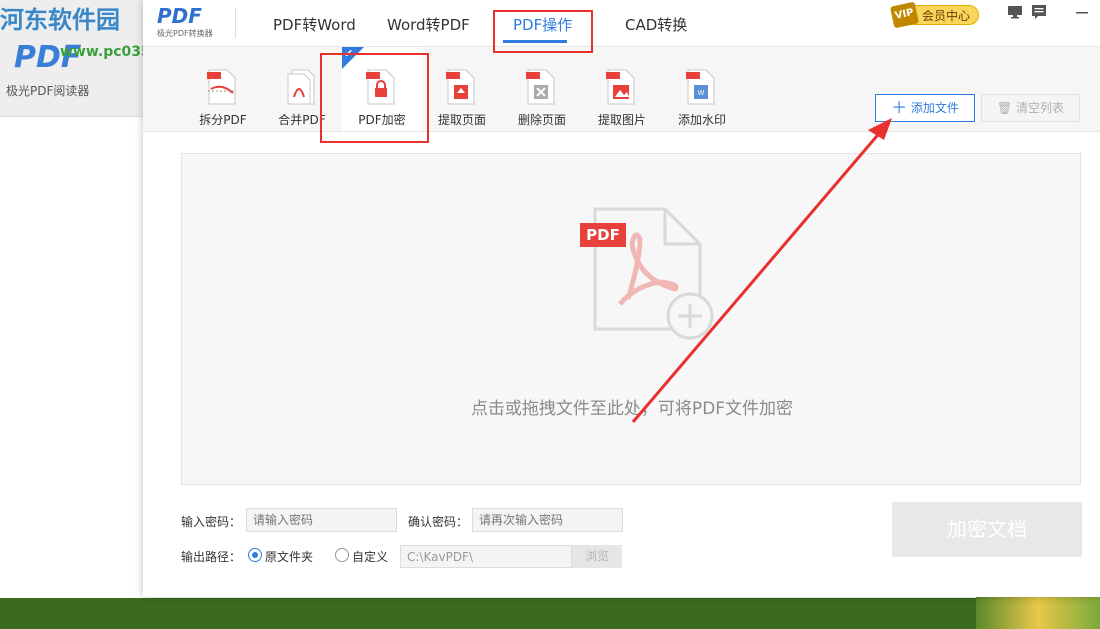  I want to click on tab-cad-convert: CAD转换, so click(656, 24).